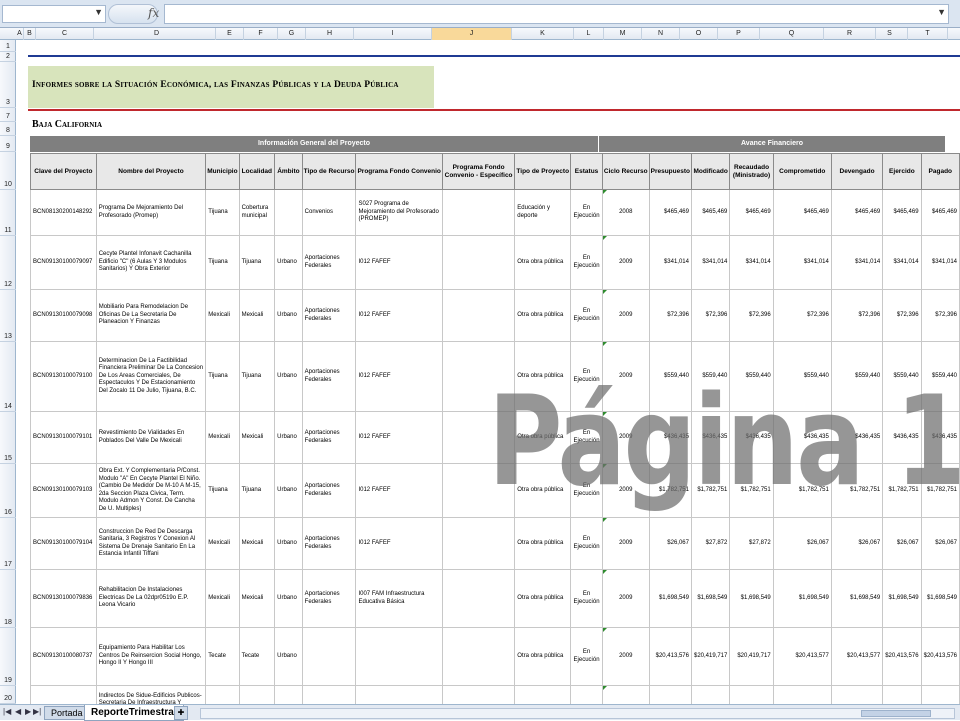 The width and height of the screenshot is (960, 721). Describe the element at coordinates (393, 34) in the screenshot. I see `column-header: I` at that location.